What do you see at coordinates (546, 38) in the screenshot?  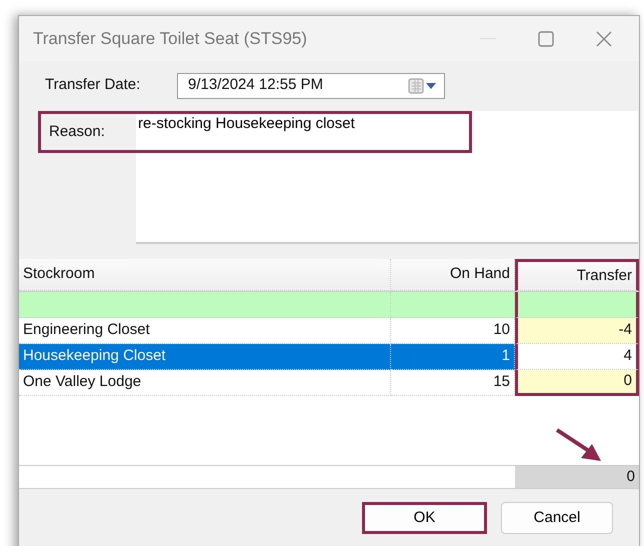 I see `maximize-icon` at bounding box center [546, 38].